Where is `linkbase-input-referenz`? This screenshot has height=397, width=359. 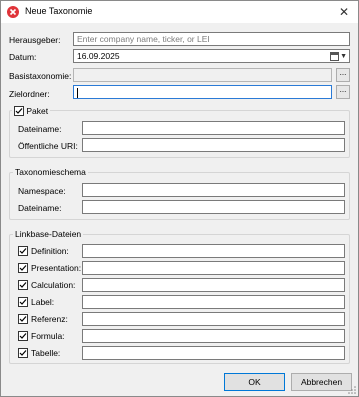 linkbase-input-referenz is located at coordinates (213, 319).